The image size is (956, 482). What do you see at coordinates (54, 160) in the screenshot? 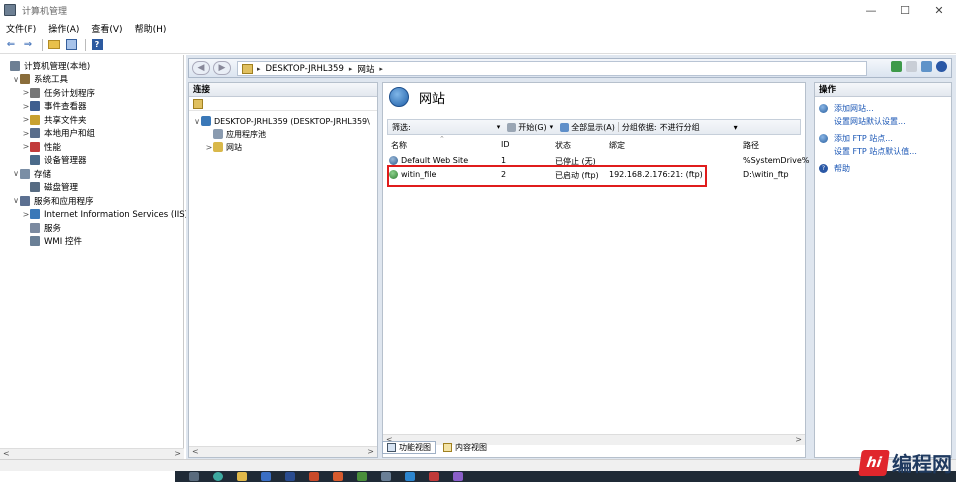
I see `tree-item: 设备管理器` at bounding box center [54, 160].